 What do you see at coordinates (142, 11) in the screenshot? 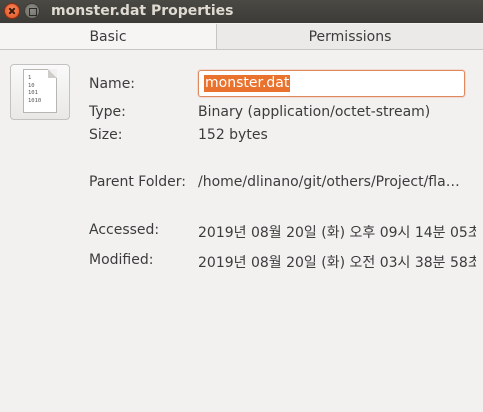
I see `window-title: monster.dat Properties` at bounding box center [142, 11].